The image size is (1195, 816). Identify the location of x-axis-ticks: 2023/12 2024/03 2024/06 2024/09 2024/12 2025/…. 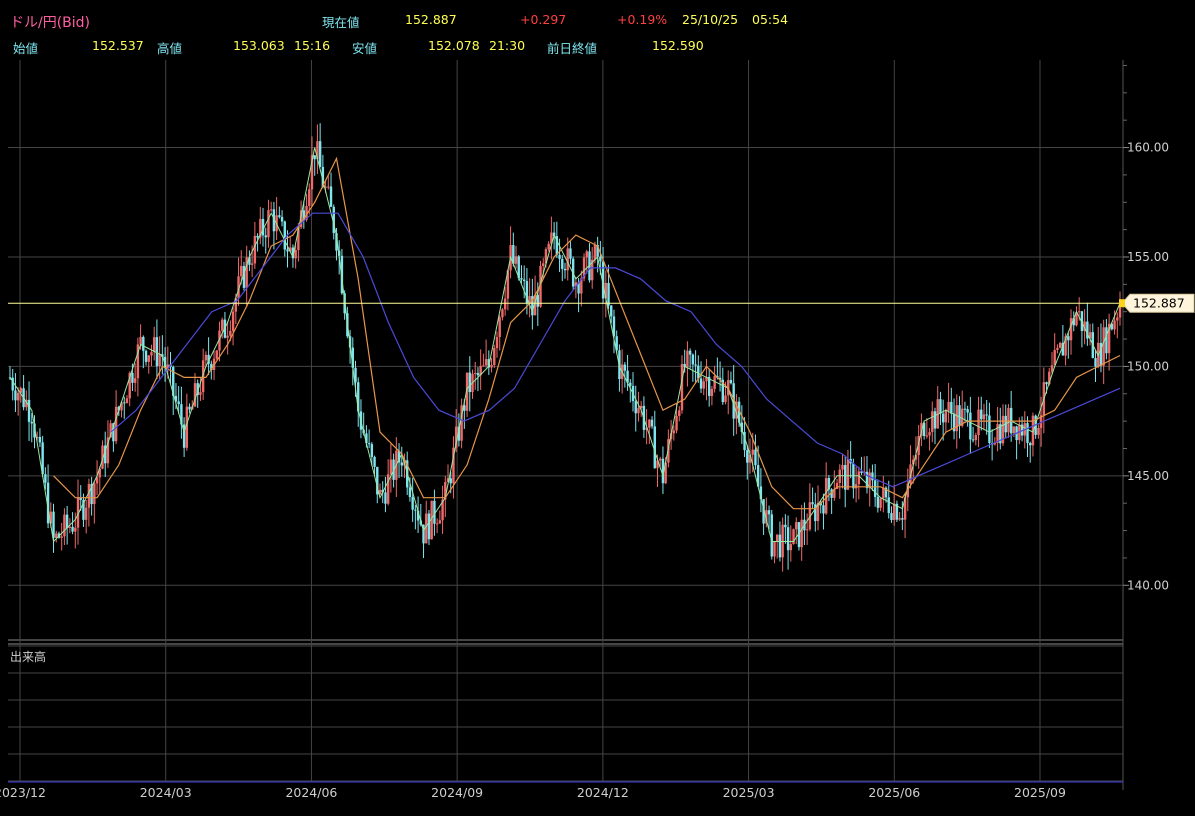
(533, 792).